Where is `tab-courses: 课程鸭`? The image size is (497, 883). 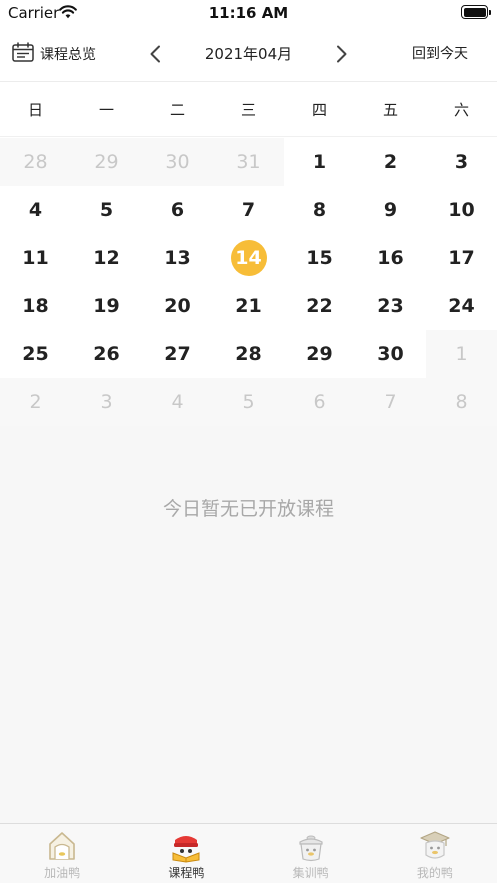
tab-courses: 课程鸭 is located at coordinates (186, 853).